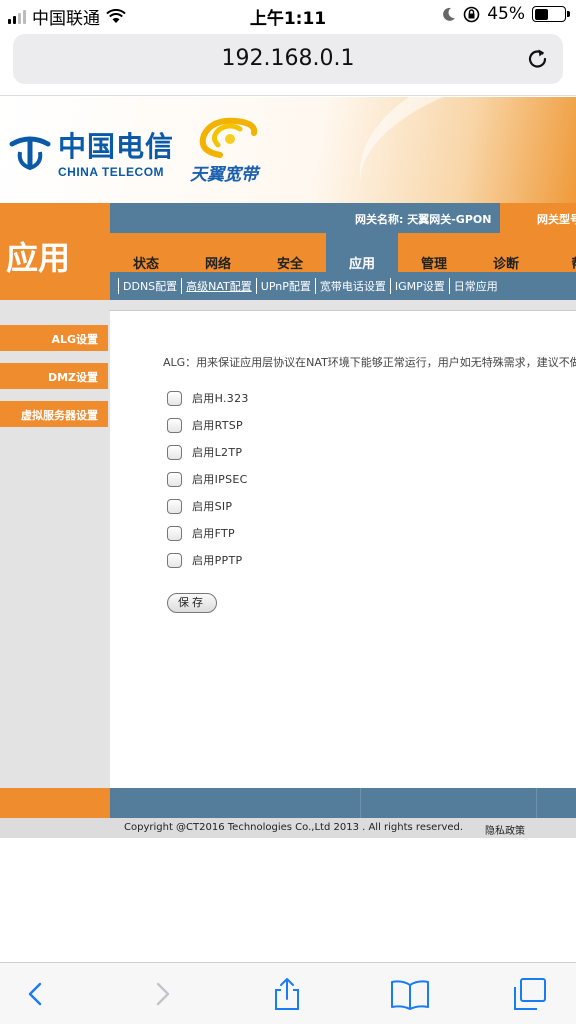 The height and width of the screenshot is (1024, 576). I want to click on subnav-igmp: IGMP设置, so click(419, 286).